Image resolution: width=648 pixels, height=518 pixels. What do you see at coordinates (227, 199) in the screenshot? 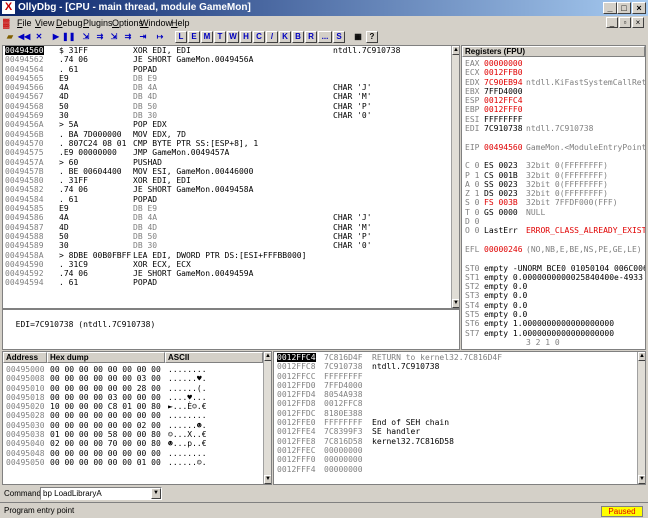
I see `disasm-row: 00494584 . 61 POPAD` at bounding box center [227, 199].